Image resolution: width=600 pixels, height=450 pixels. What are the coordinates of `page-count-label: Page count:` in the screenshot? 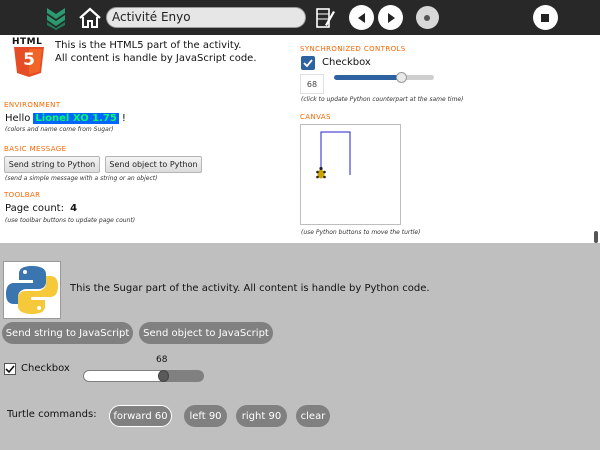 It's located at (34, 208).